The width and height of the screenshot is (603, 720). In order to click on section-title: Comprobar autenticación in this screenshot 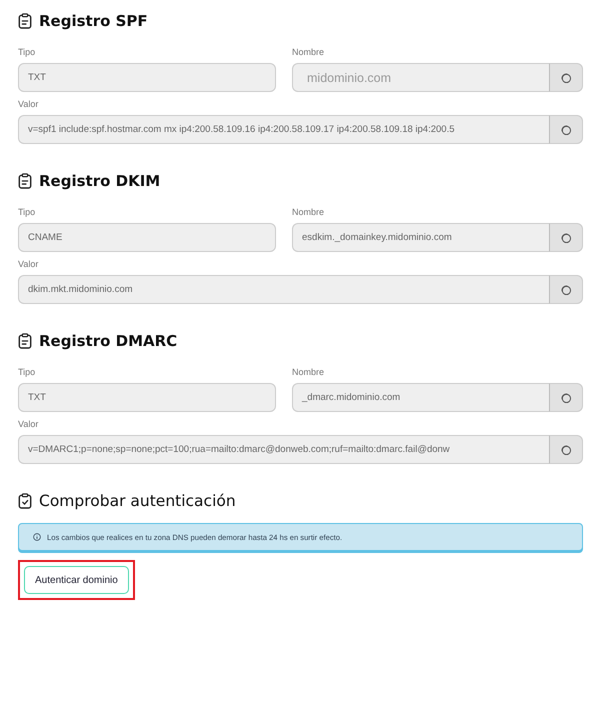, I will do `click(137, 501)`.